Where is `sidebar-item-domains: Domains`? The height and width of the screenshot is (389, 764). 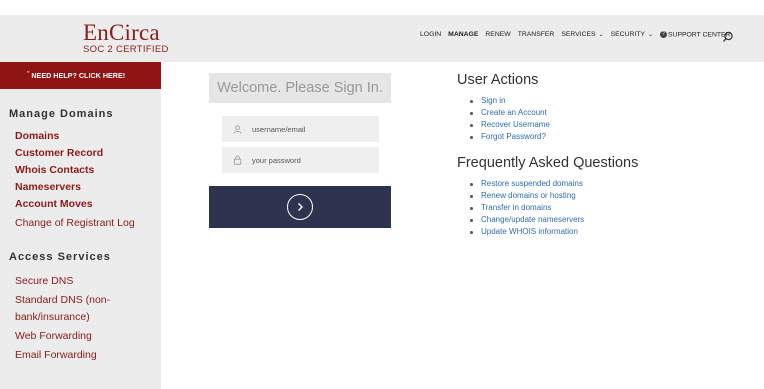 sidebar-item-domains: Domains is located at coordinates (37, 136).